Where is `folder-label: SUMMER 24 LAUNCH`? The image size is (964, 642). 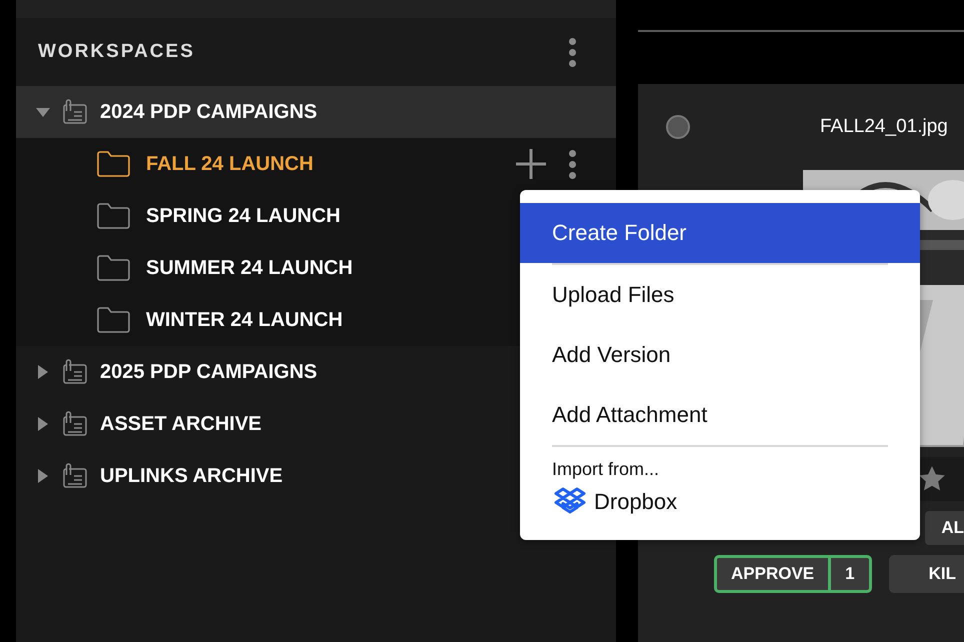 folder-label: SUMMER 24 LAUNCH is located at coordinates (249, 268).